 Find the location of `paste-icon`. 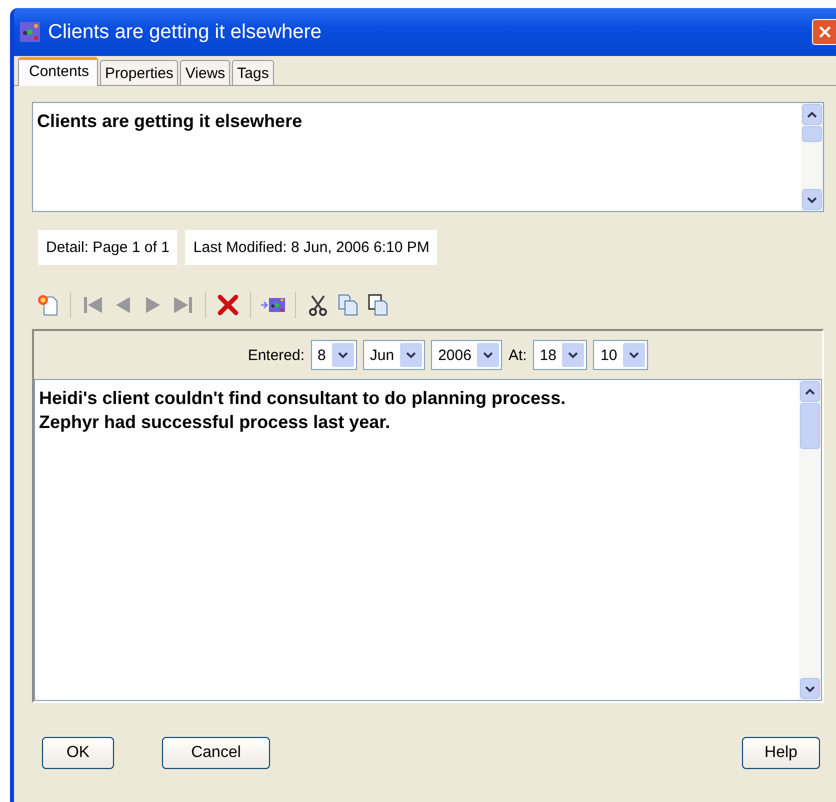

paste-icon is located at coordinates (378, 305).